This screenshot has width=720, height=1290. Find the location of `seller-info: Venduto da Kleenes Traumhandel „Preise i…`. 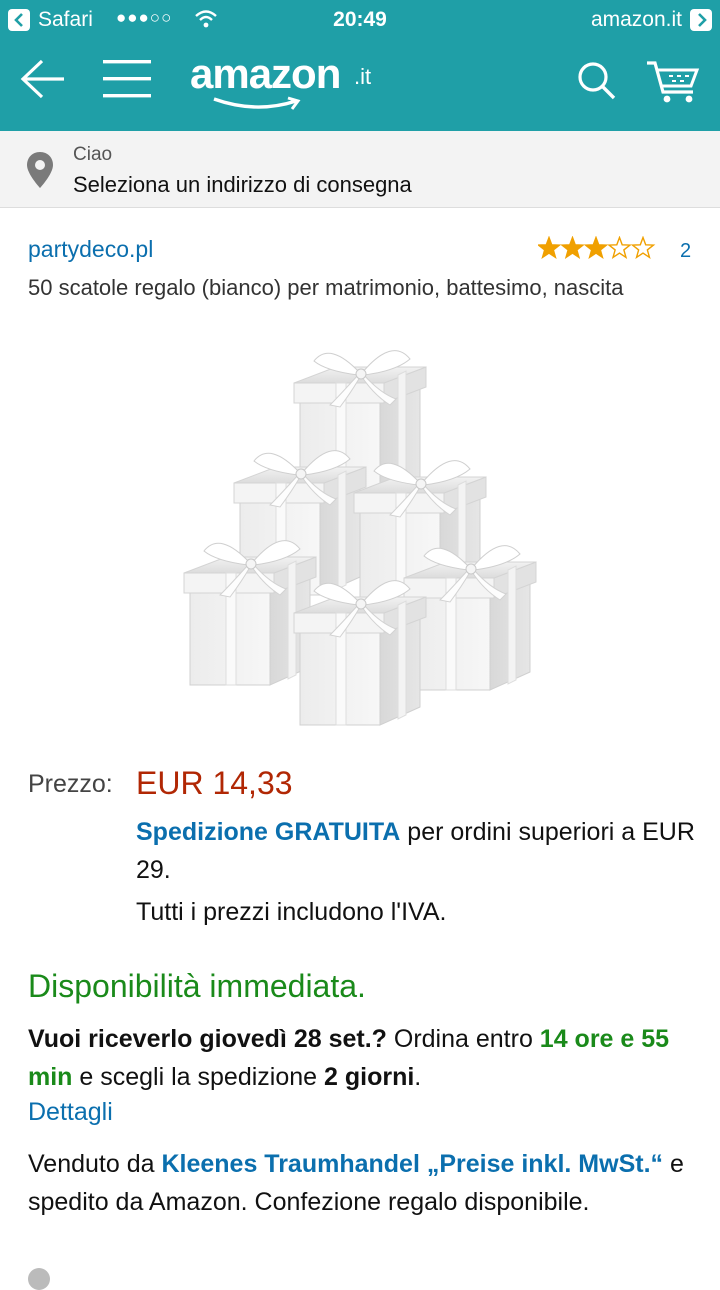

seller-info: Venduto da Kleenes Traumhandel „Preise i… is located at coordinates (363, 1183).